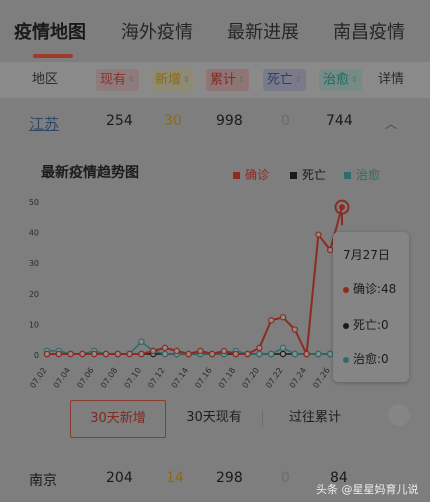 The height and width of the screenshot is (502, 430). What do you see at coordinates (315, 418) in the screenshot?
I see `range-historical-total-button: 过往累计` at bounding box center [315, 418].